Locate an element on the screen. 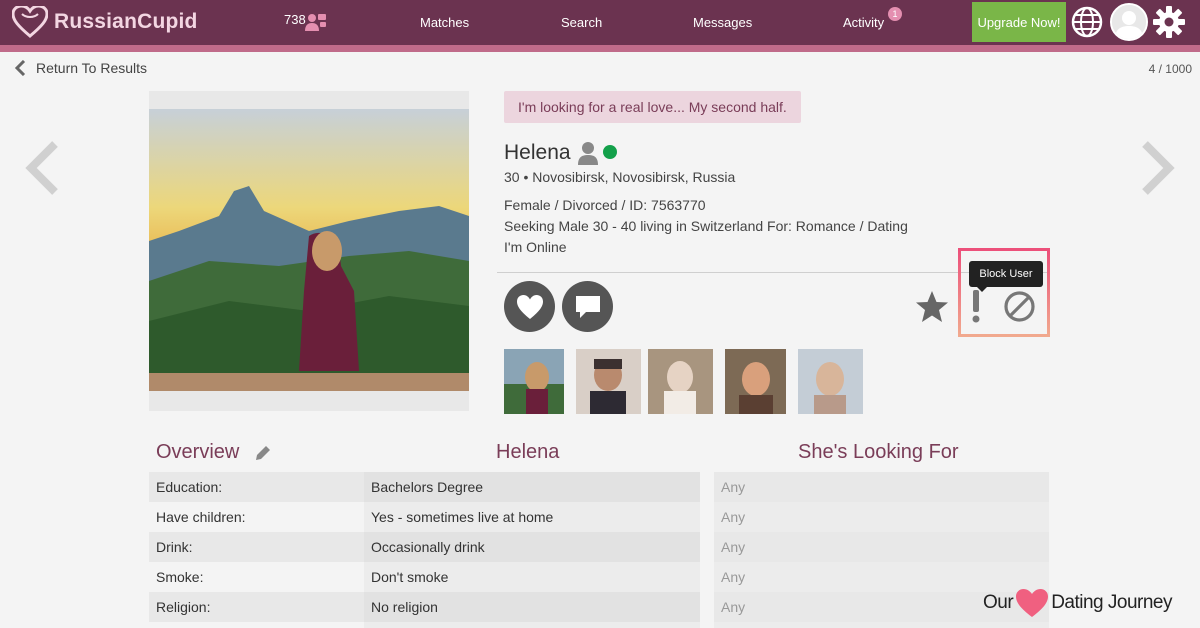  row-label: Drink: is located at coordinates (256, 547).